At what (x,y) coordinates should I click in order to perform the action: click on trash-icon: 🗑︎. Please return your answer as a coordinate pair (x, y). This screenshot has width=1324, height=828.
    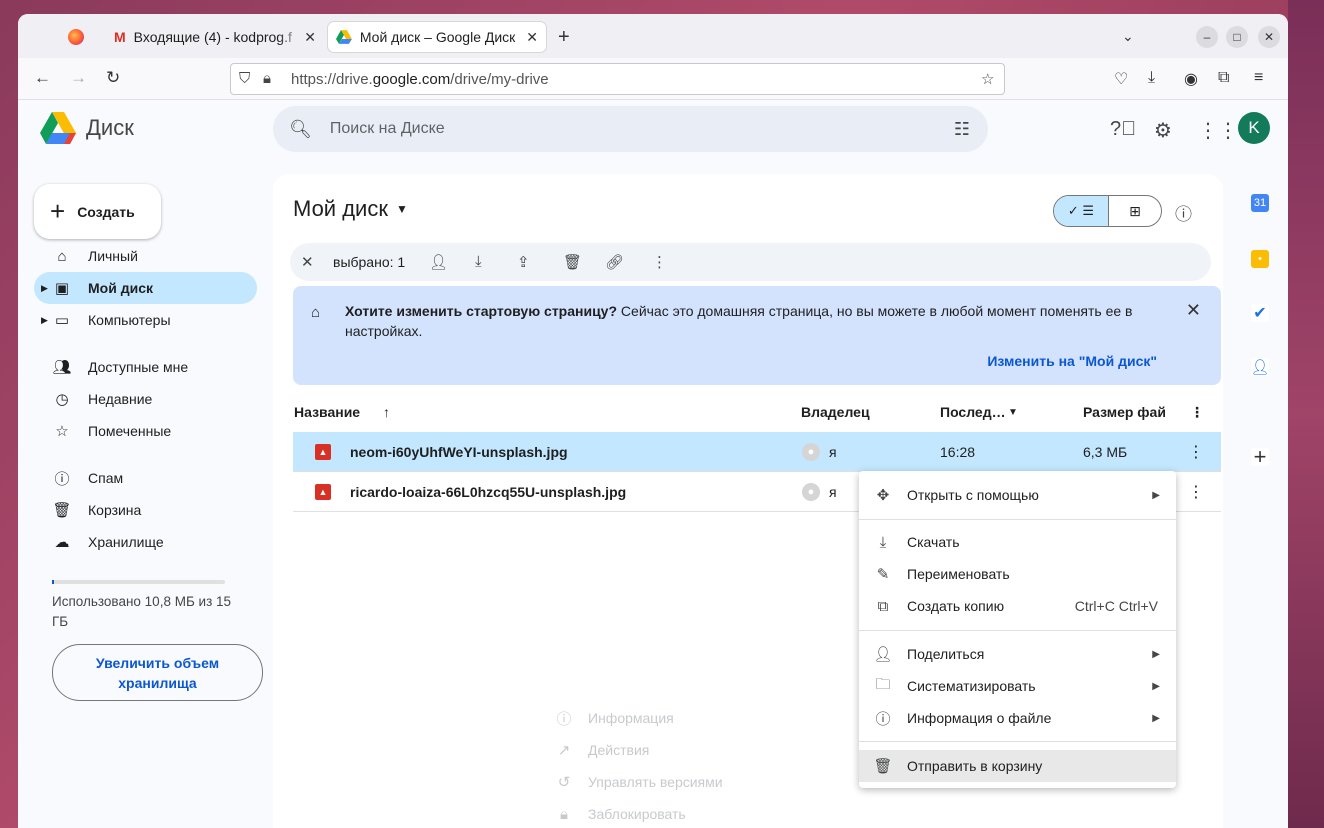
    Looking at the image, I should click on (572, 262).